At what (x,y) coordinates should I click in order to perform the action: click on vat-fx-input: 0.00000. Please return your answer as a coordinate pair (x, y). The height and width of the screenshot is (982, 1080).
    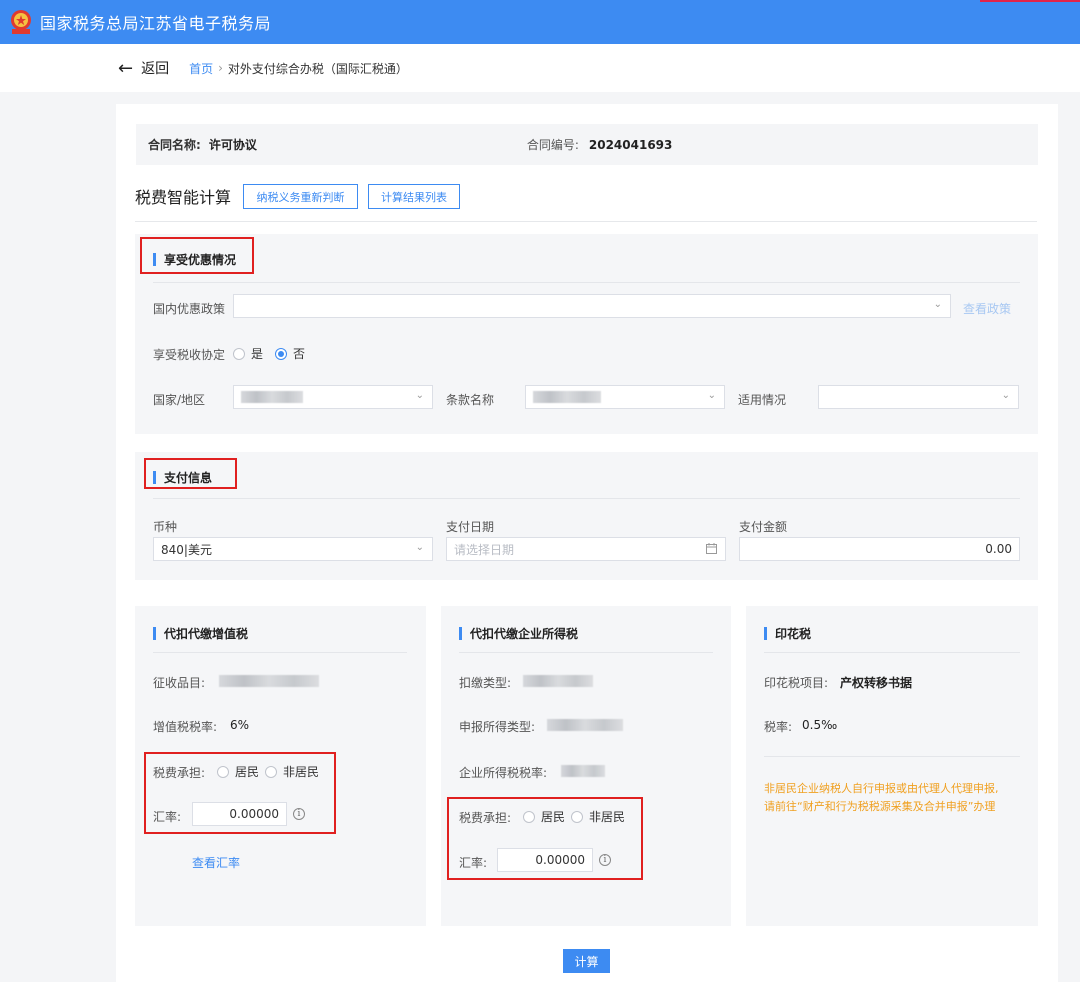
    Looking at the image, I should click on (239, 814).